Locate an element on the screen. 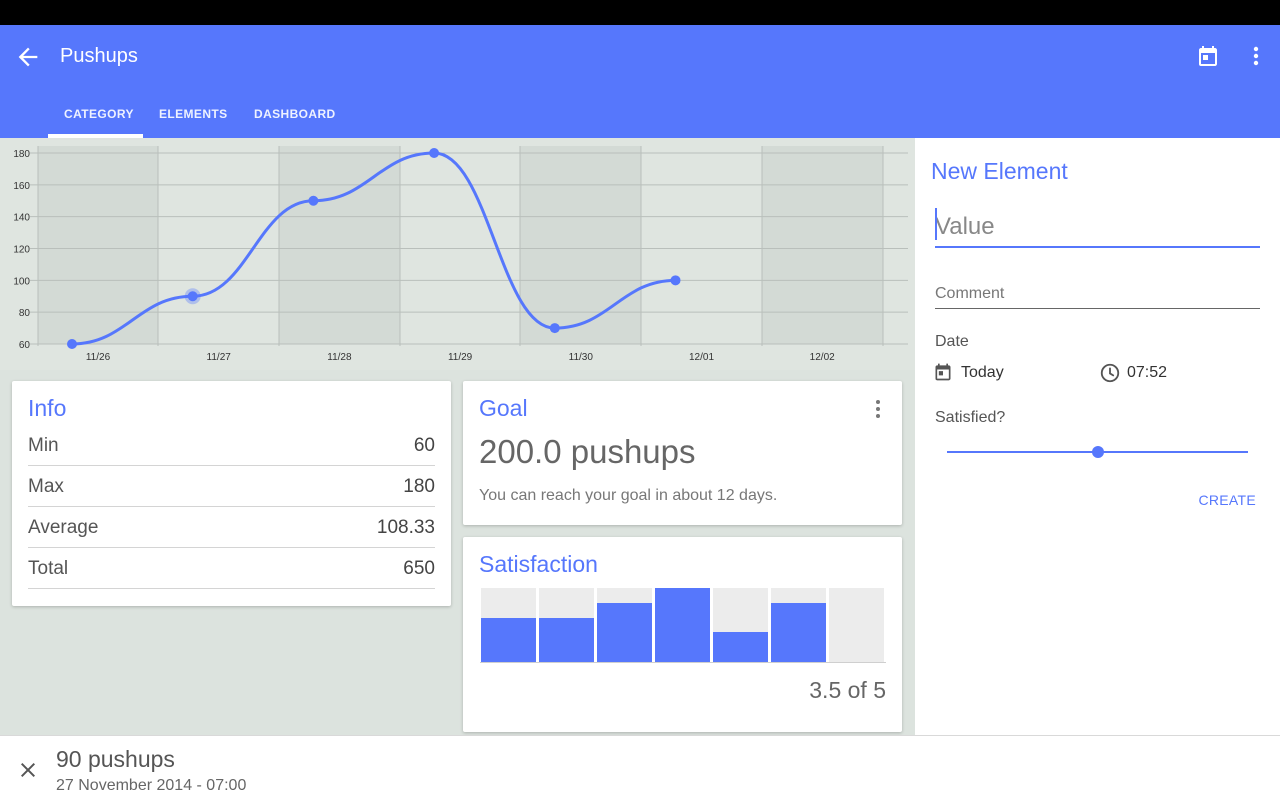 The height and width of the screenshot is (801, 1280). y-tick-label: 140 is located at coordinates (21, 218).